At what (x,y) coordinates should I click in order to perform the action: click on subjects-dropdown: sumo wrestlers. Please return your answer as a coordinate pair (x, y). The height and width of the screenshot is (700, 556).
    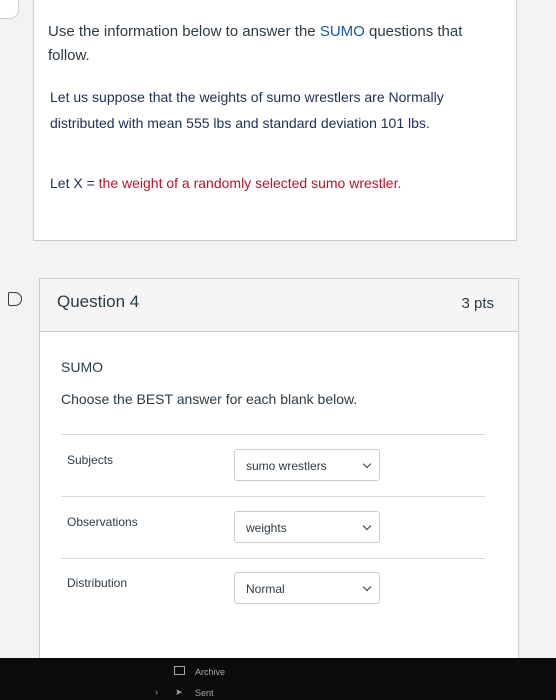
    Looking at the image, I should click on (307, 465).